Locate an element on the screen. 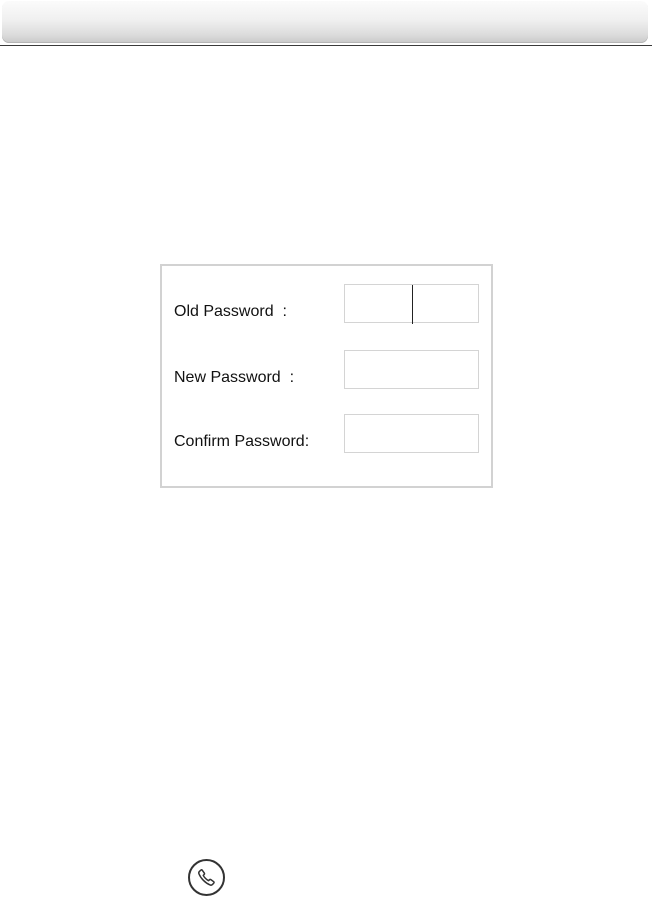 This screenshot has width=652, height=901. confirm-password-field is located at coordinates (411, 433).